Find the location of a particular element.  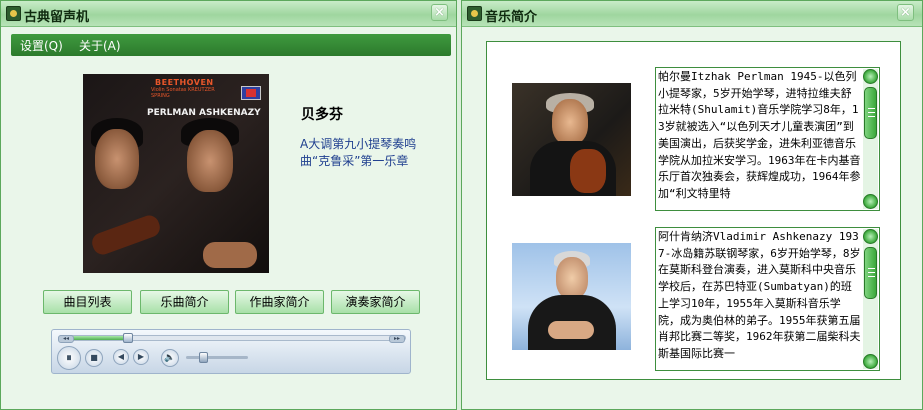

speaker-icon: 🔈 is located at coordinates (170, 358).